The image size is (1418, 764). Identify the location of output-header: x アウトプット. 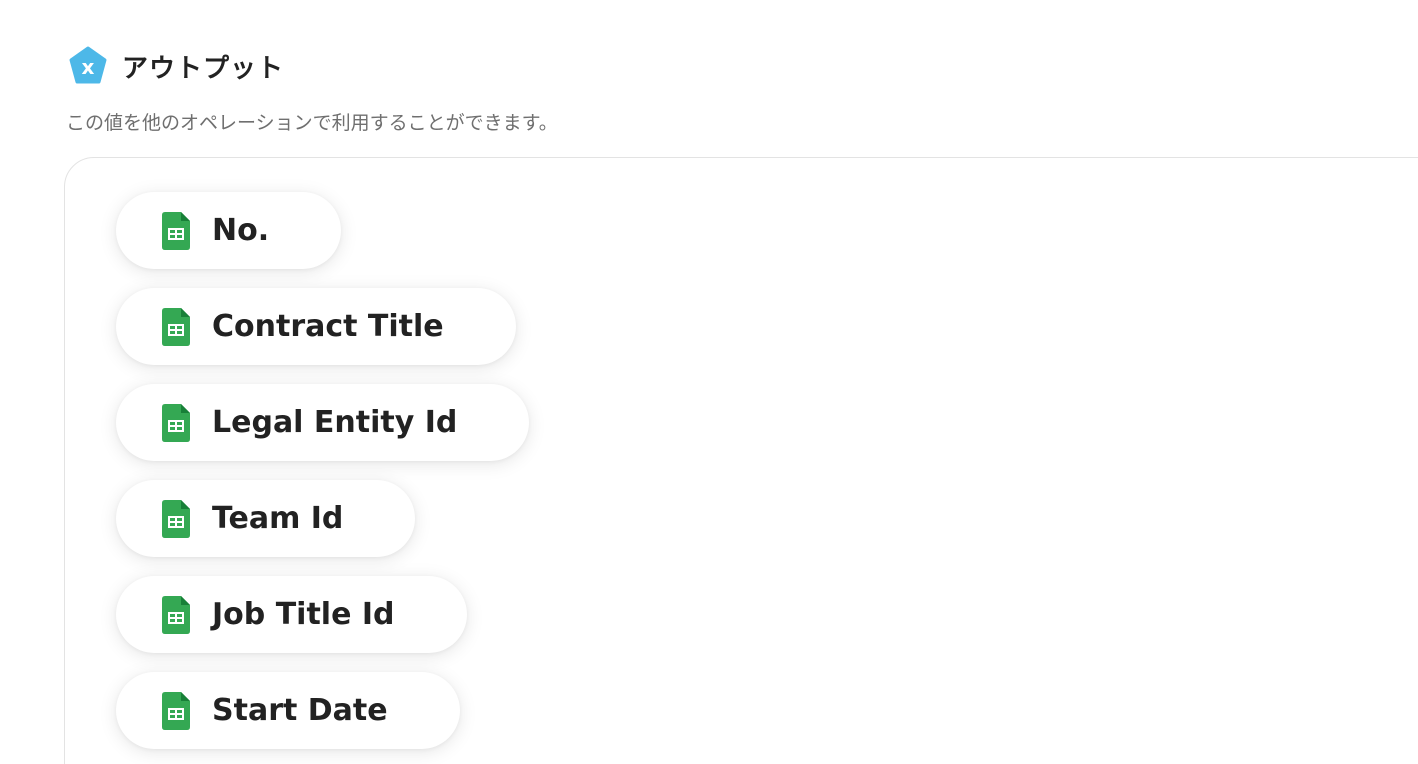
(176, 66).